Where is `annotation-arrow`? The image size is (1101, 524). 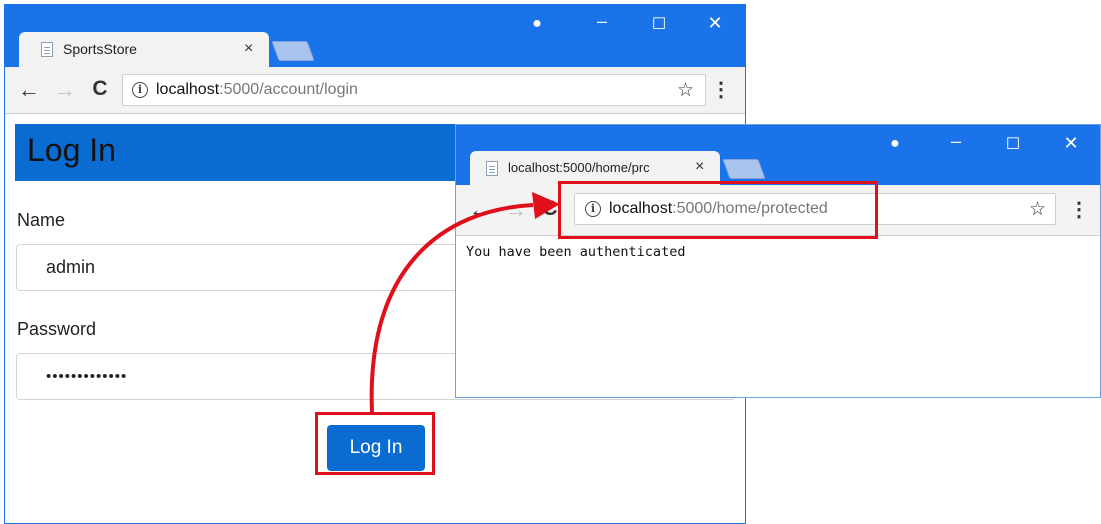 annotation-arrow is located at coordinates (464, 302).